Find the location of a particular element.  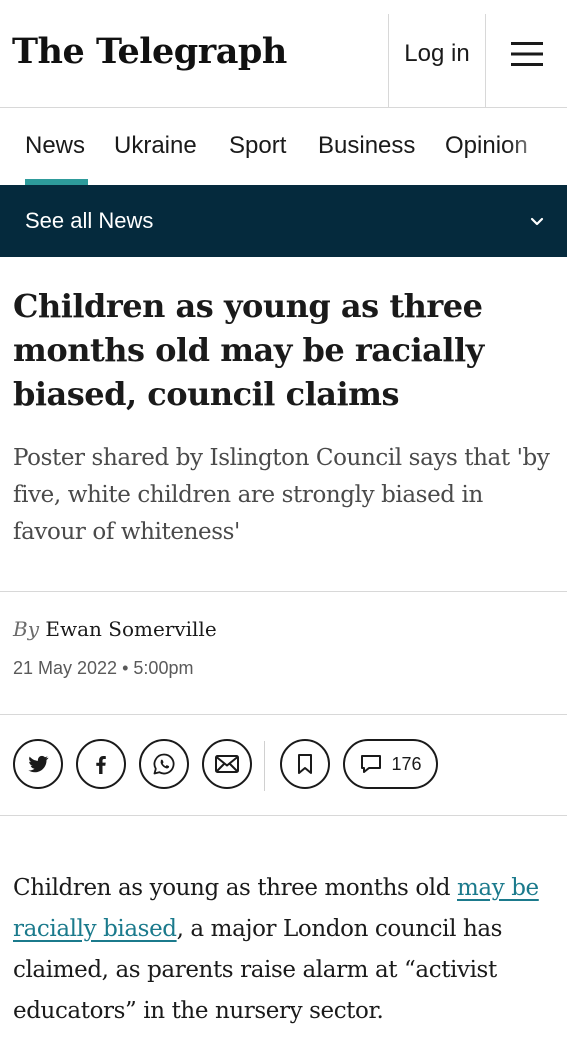

see-all-news-bar: See all News is located at coordinates (283, 221).